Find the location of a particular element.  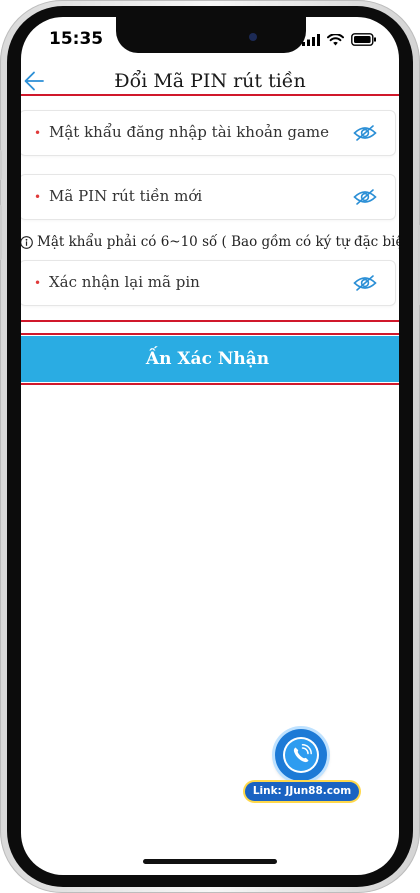

confirm-pin-field: • Xác nhận lại mã pin is located at coordinates (208, 283).